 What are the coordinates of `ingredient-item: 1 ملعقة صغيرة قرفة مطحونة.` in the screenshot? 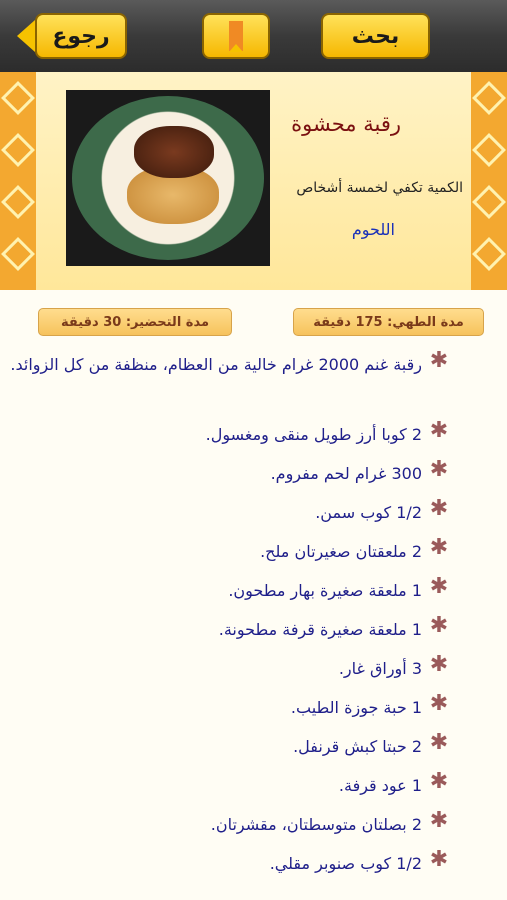 It's located at (320, 629).